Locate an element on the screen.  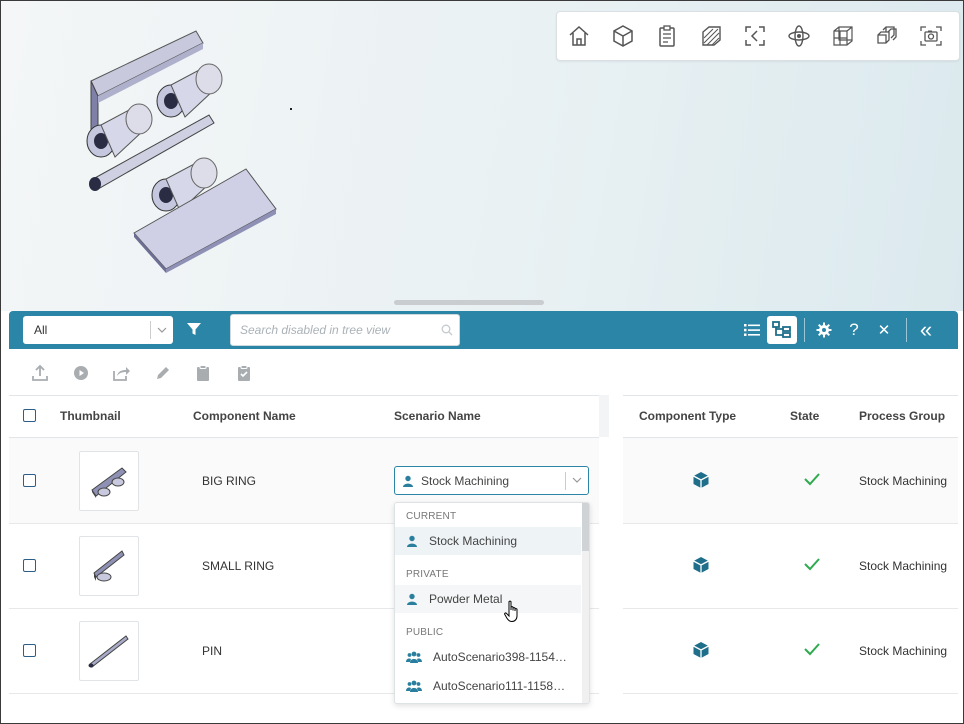
column-thumbnail: Thumbnail is located at coordinates (90, 416).